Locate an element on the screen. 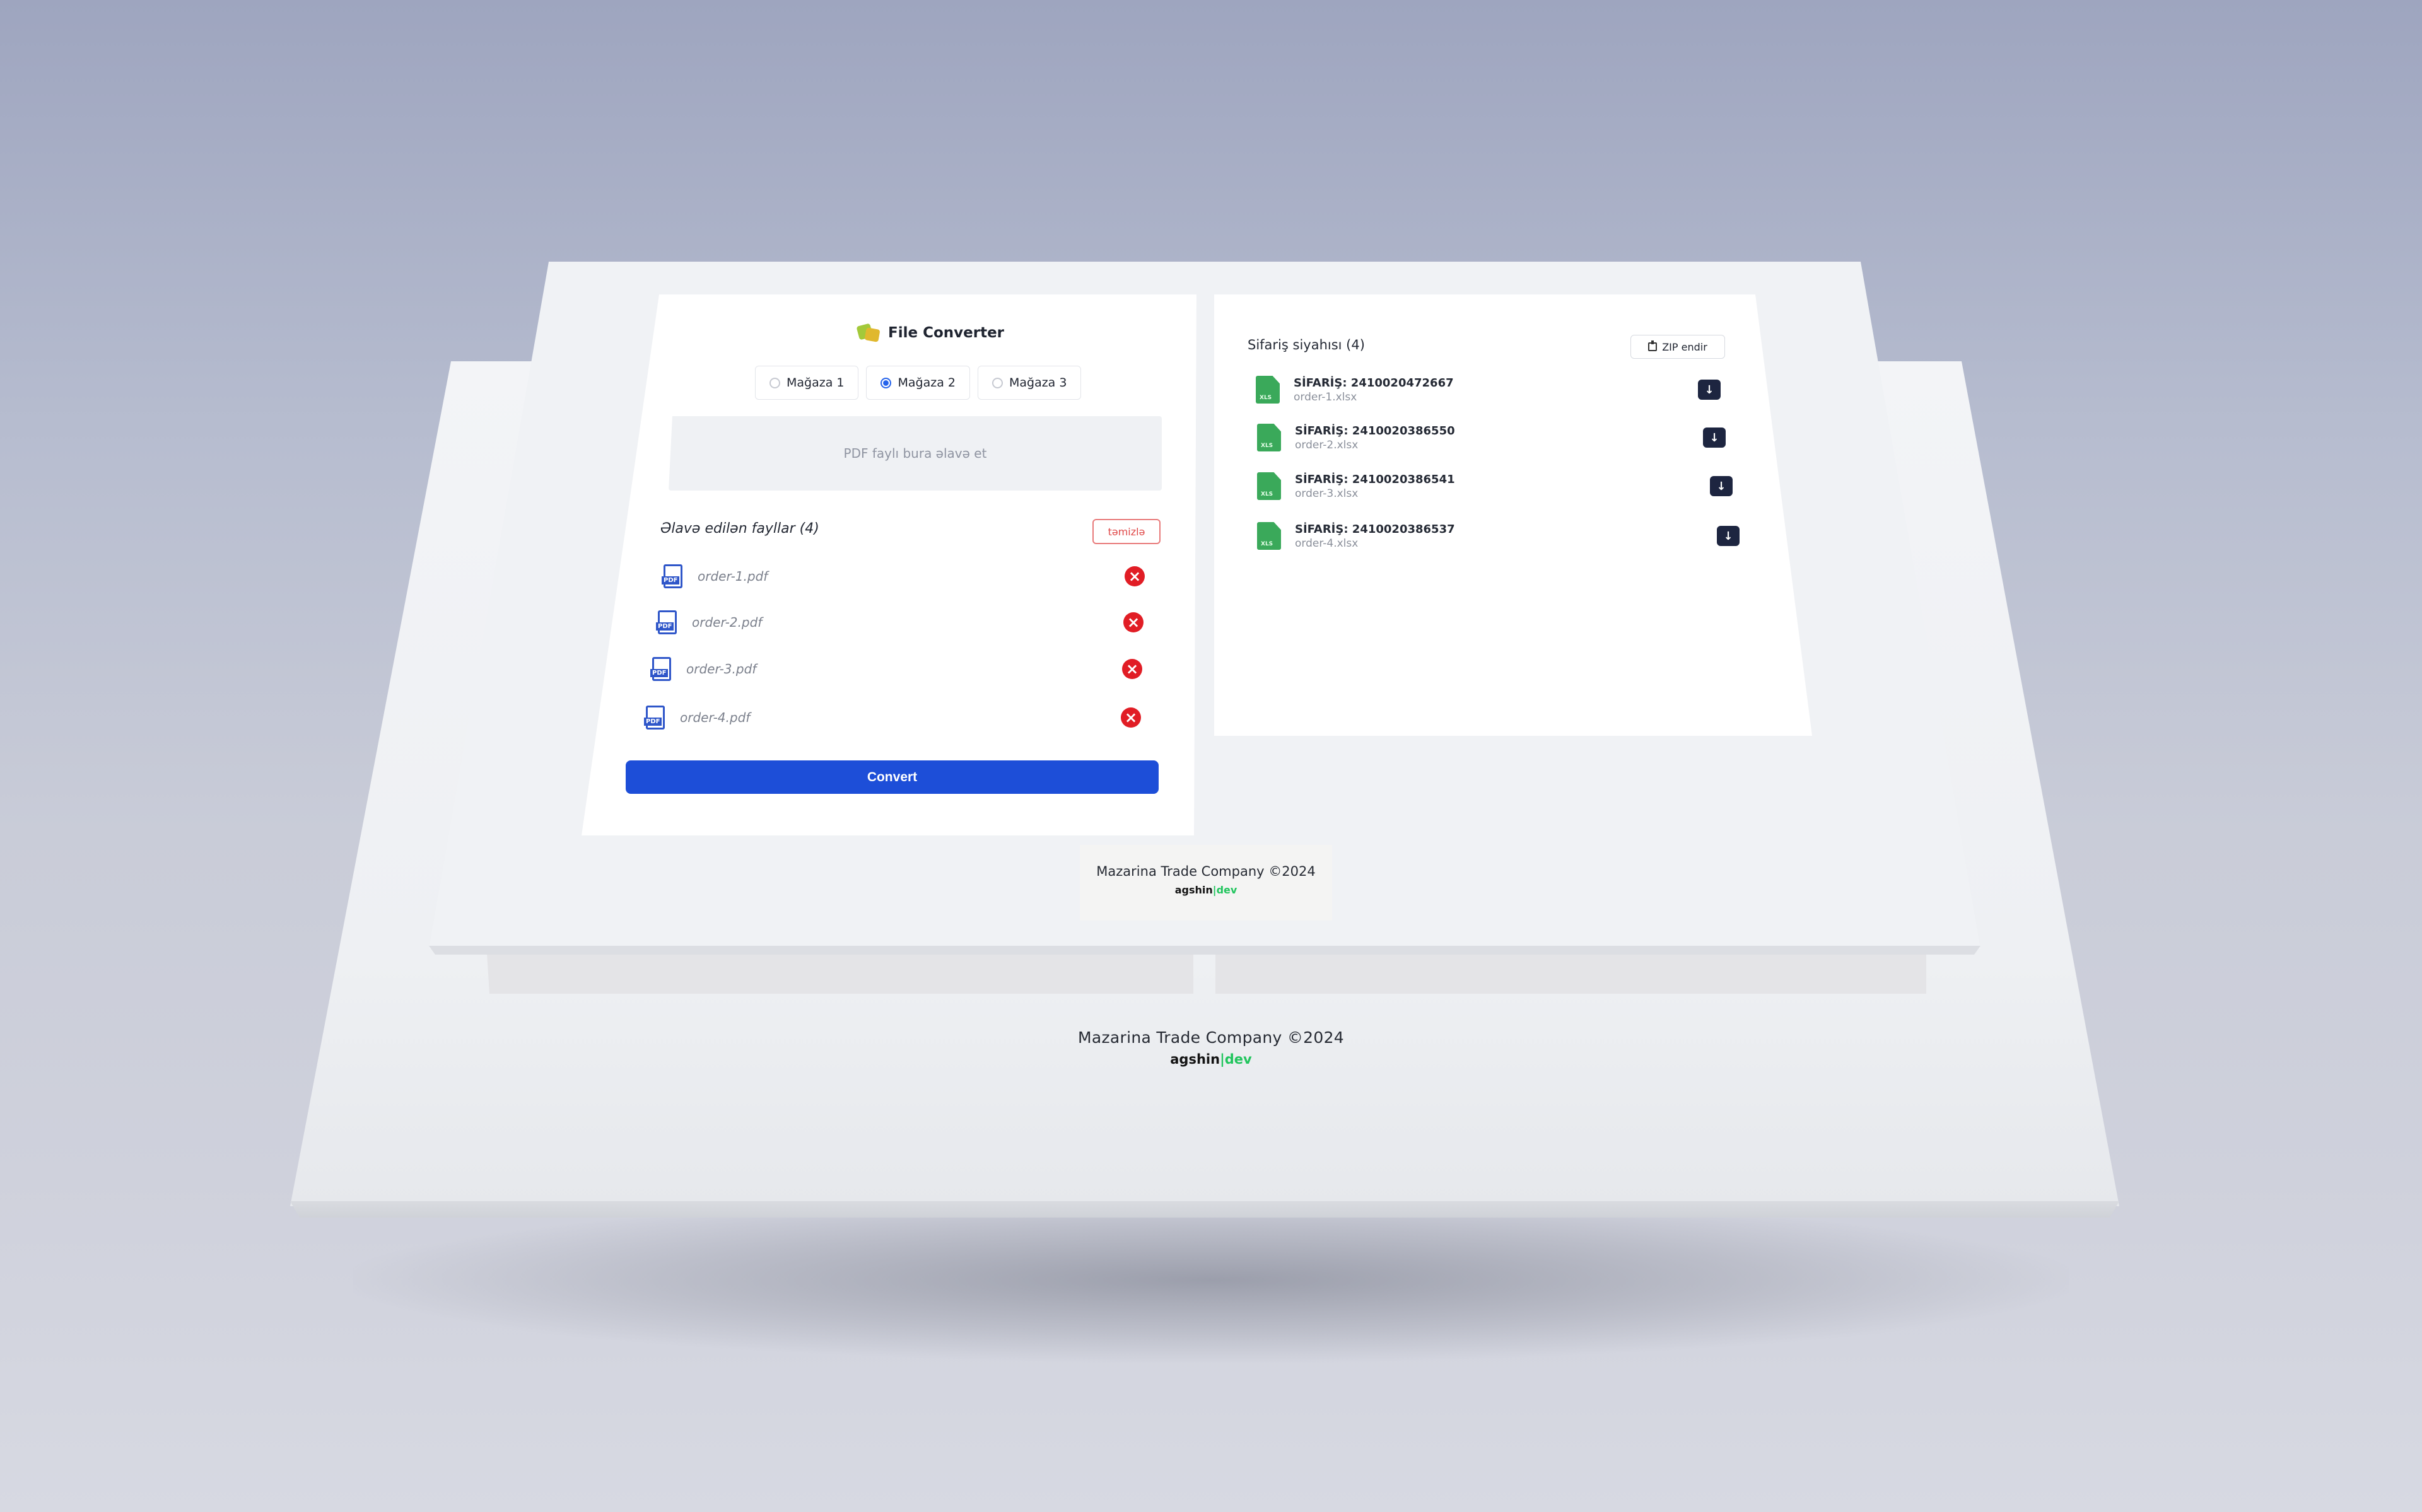  dropzone-label: PDF faylı bura əlavə et is located at coordinates (915, 454).